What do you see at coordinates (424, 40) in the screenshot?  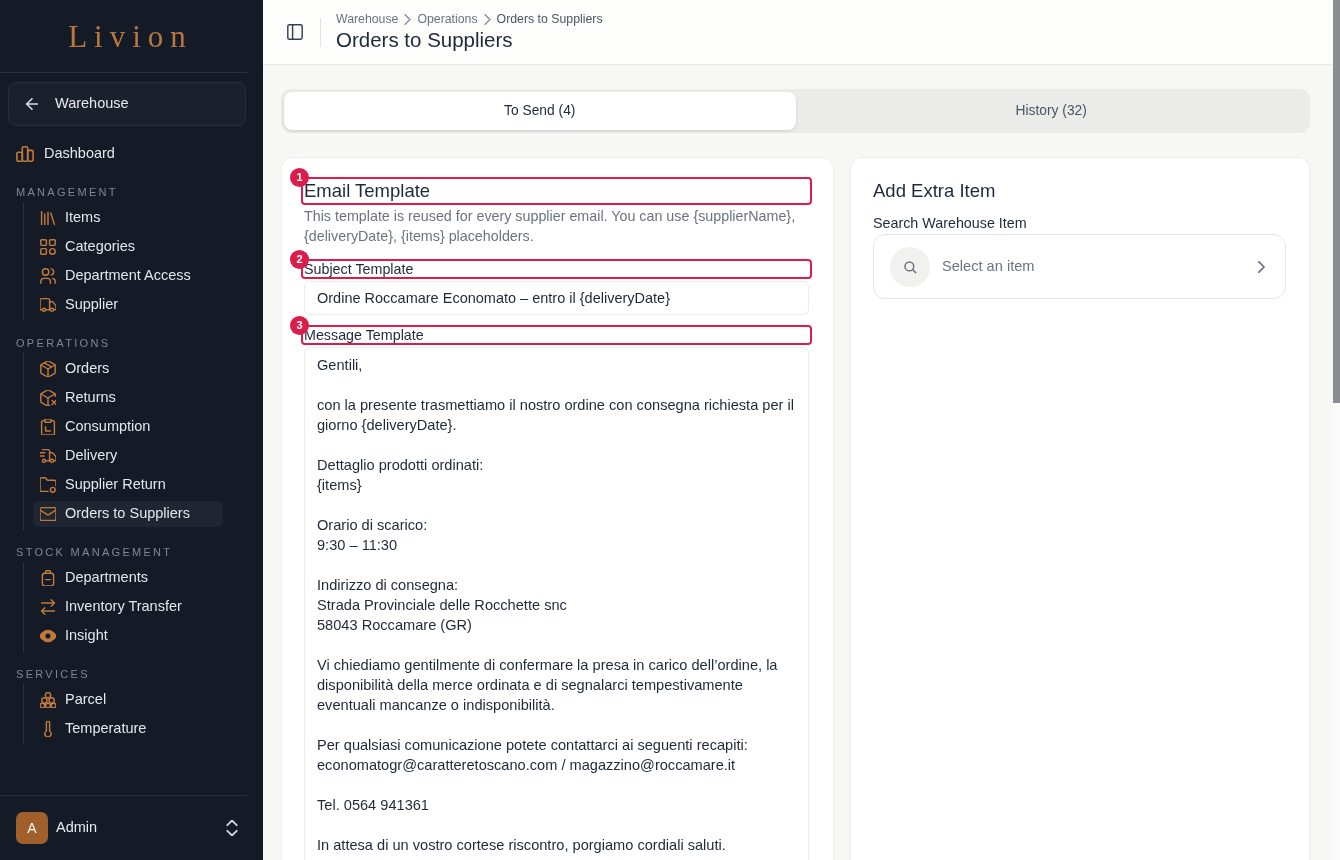 I see `page-title: Orders to Suppliers` at bounding box center [424, 40].